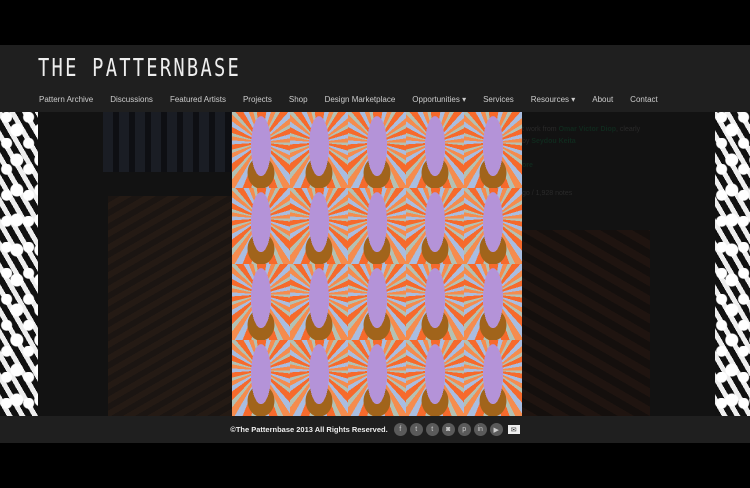 Image resolution: width=750 pixels, height=488 pixels. Describe the element at coordinates (131, 99) in the screenshot. I see `nav-discussions: Discussions` at that location.